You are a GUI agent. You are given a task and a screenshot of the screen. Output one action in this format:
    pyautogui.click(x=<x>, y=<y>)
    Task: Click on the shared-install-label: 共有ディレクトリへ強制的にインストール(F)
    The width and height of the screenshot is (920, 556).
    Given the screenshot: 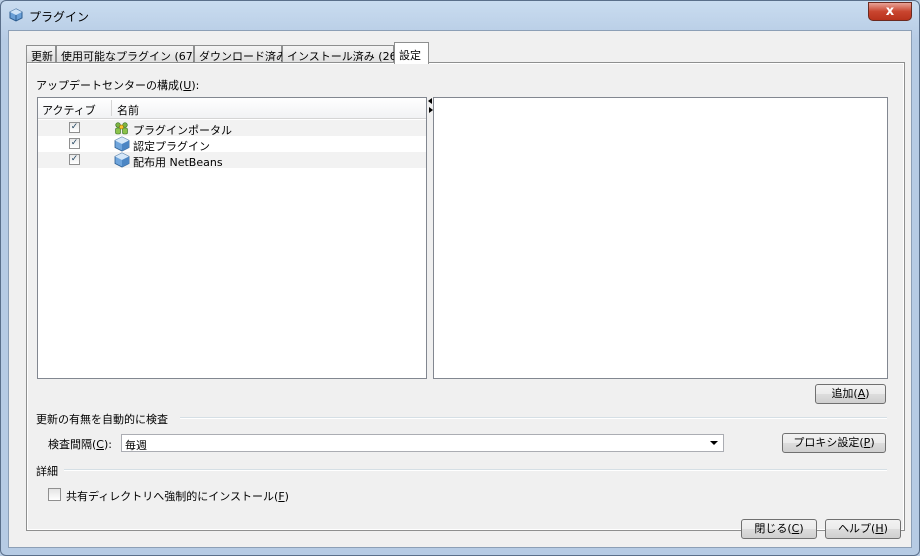 What is the action you would take?
    pyautogui.click(x=177, y=496)
    